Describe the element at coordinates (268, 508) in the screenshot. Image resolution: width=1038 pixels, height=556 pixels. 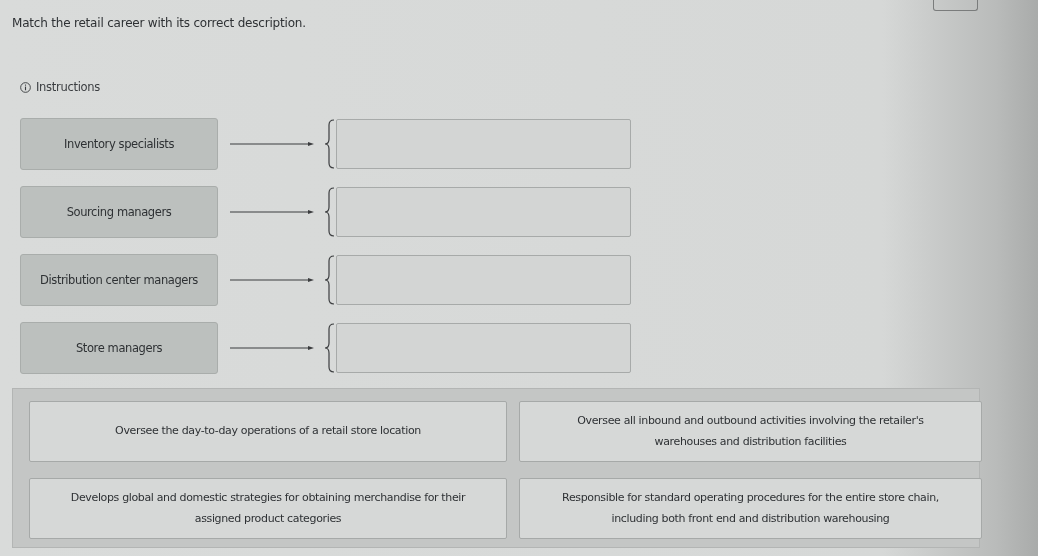
I see `description-tile: Develops global and domestic strategies for obtaining merchandise for their assigned product categories` at that location.